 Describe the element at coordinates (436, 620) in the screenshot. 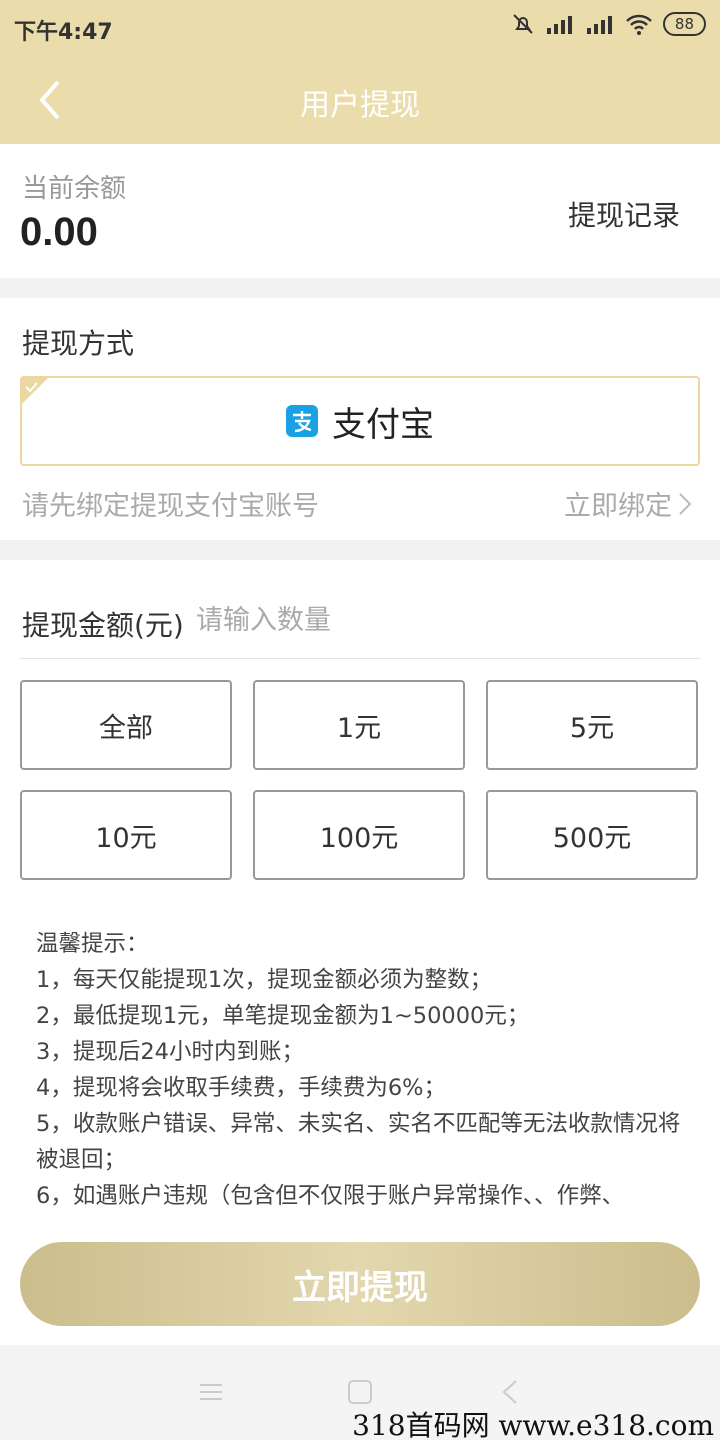

I see `amount-input` at that location.